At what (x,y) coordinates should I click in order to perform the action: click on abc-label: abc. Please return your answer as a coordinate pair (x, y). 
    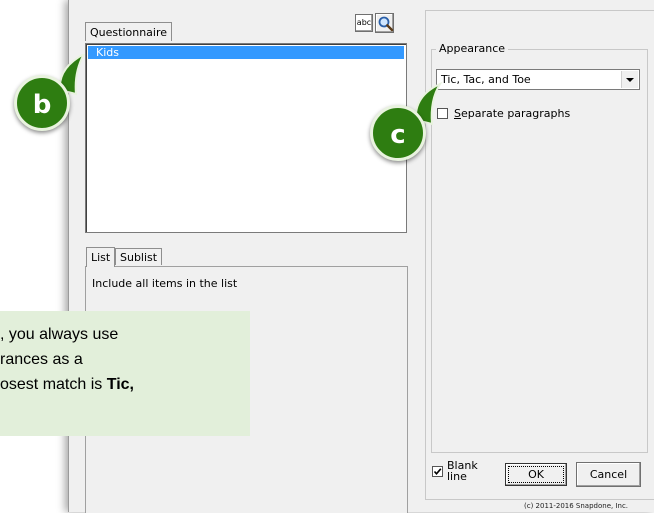
    Looking at the image, I should click on (364, 22).